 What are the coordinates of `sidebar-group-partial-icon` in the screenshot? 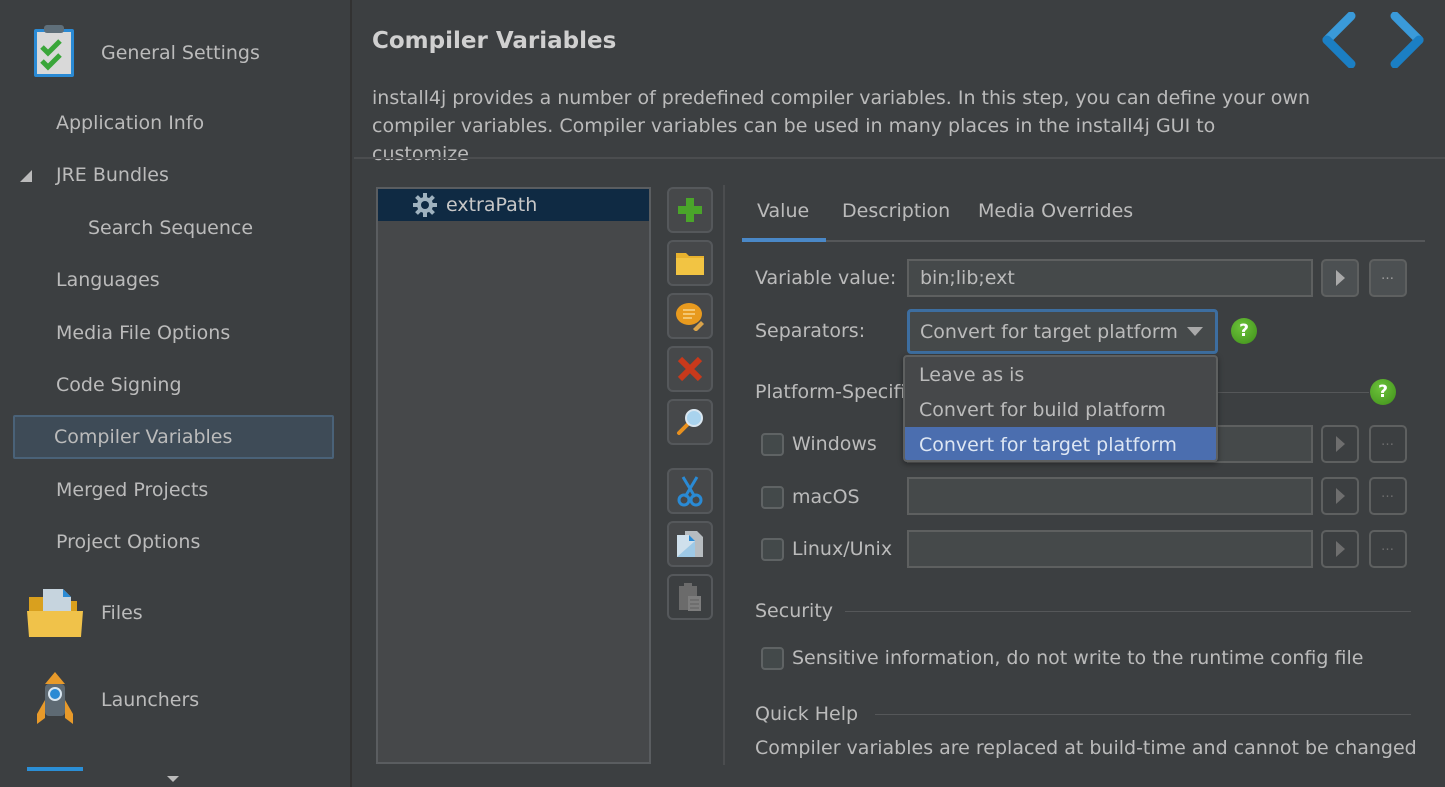 It's located at (55, 769).